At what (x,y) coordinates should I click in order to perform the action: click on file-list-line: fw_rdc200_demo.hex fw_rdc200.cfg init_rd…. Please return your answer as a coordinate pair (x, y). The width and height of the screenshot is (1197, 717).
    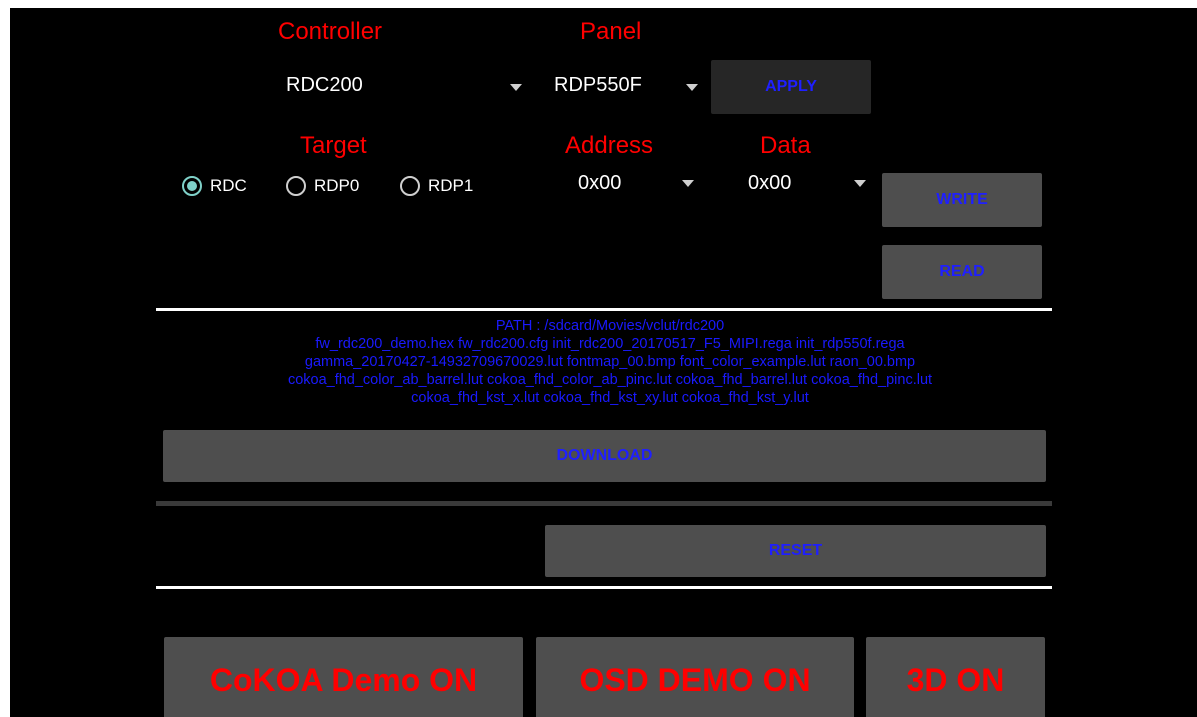
    Looking at the image, I should click on (610, 344).